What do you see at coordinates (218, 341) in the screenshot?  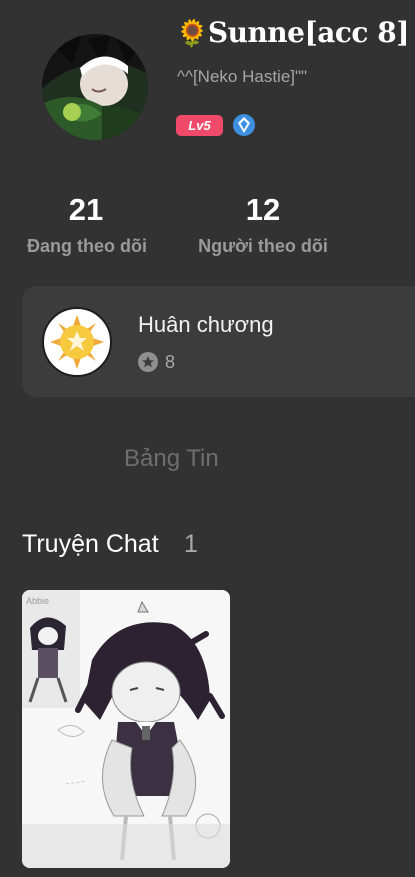 I see `badges-card: Huân chương 8` at bounding box center [218, 341].